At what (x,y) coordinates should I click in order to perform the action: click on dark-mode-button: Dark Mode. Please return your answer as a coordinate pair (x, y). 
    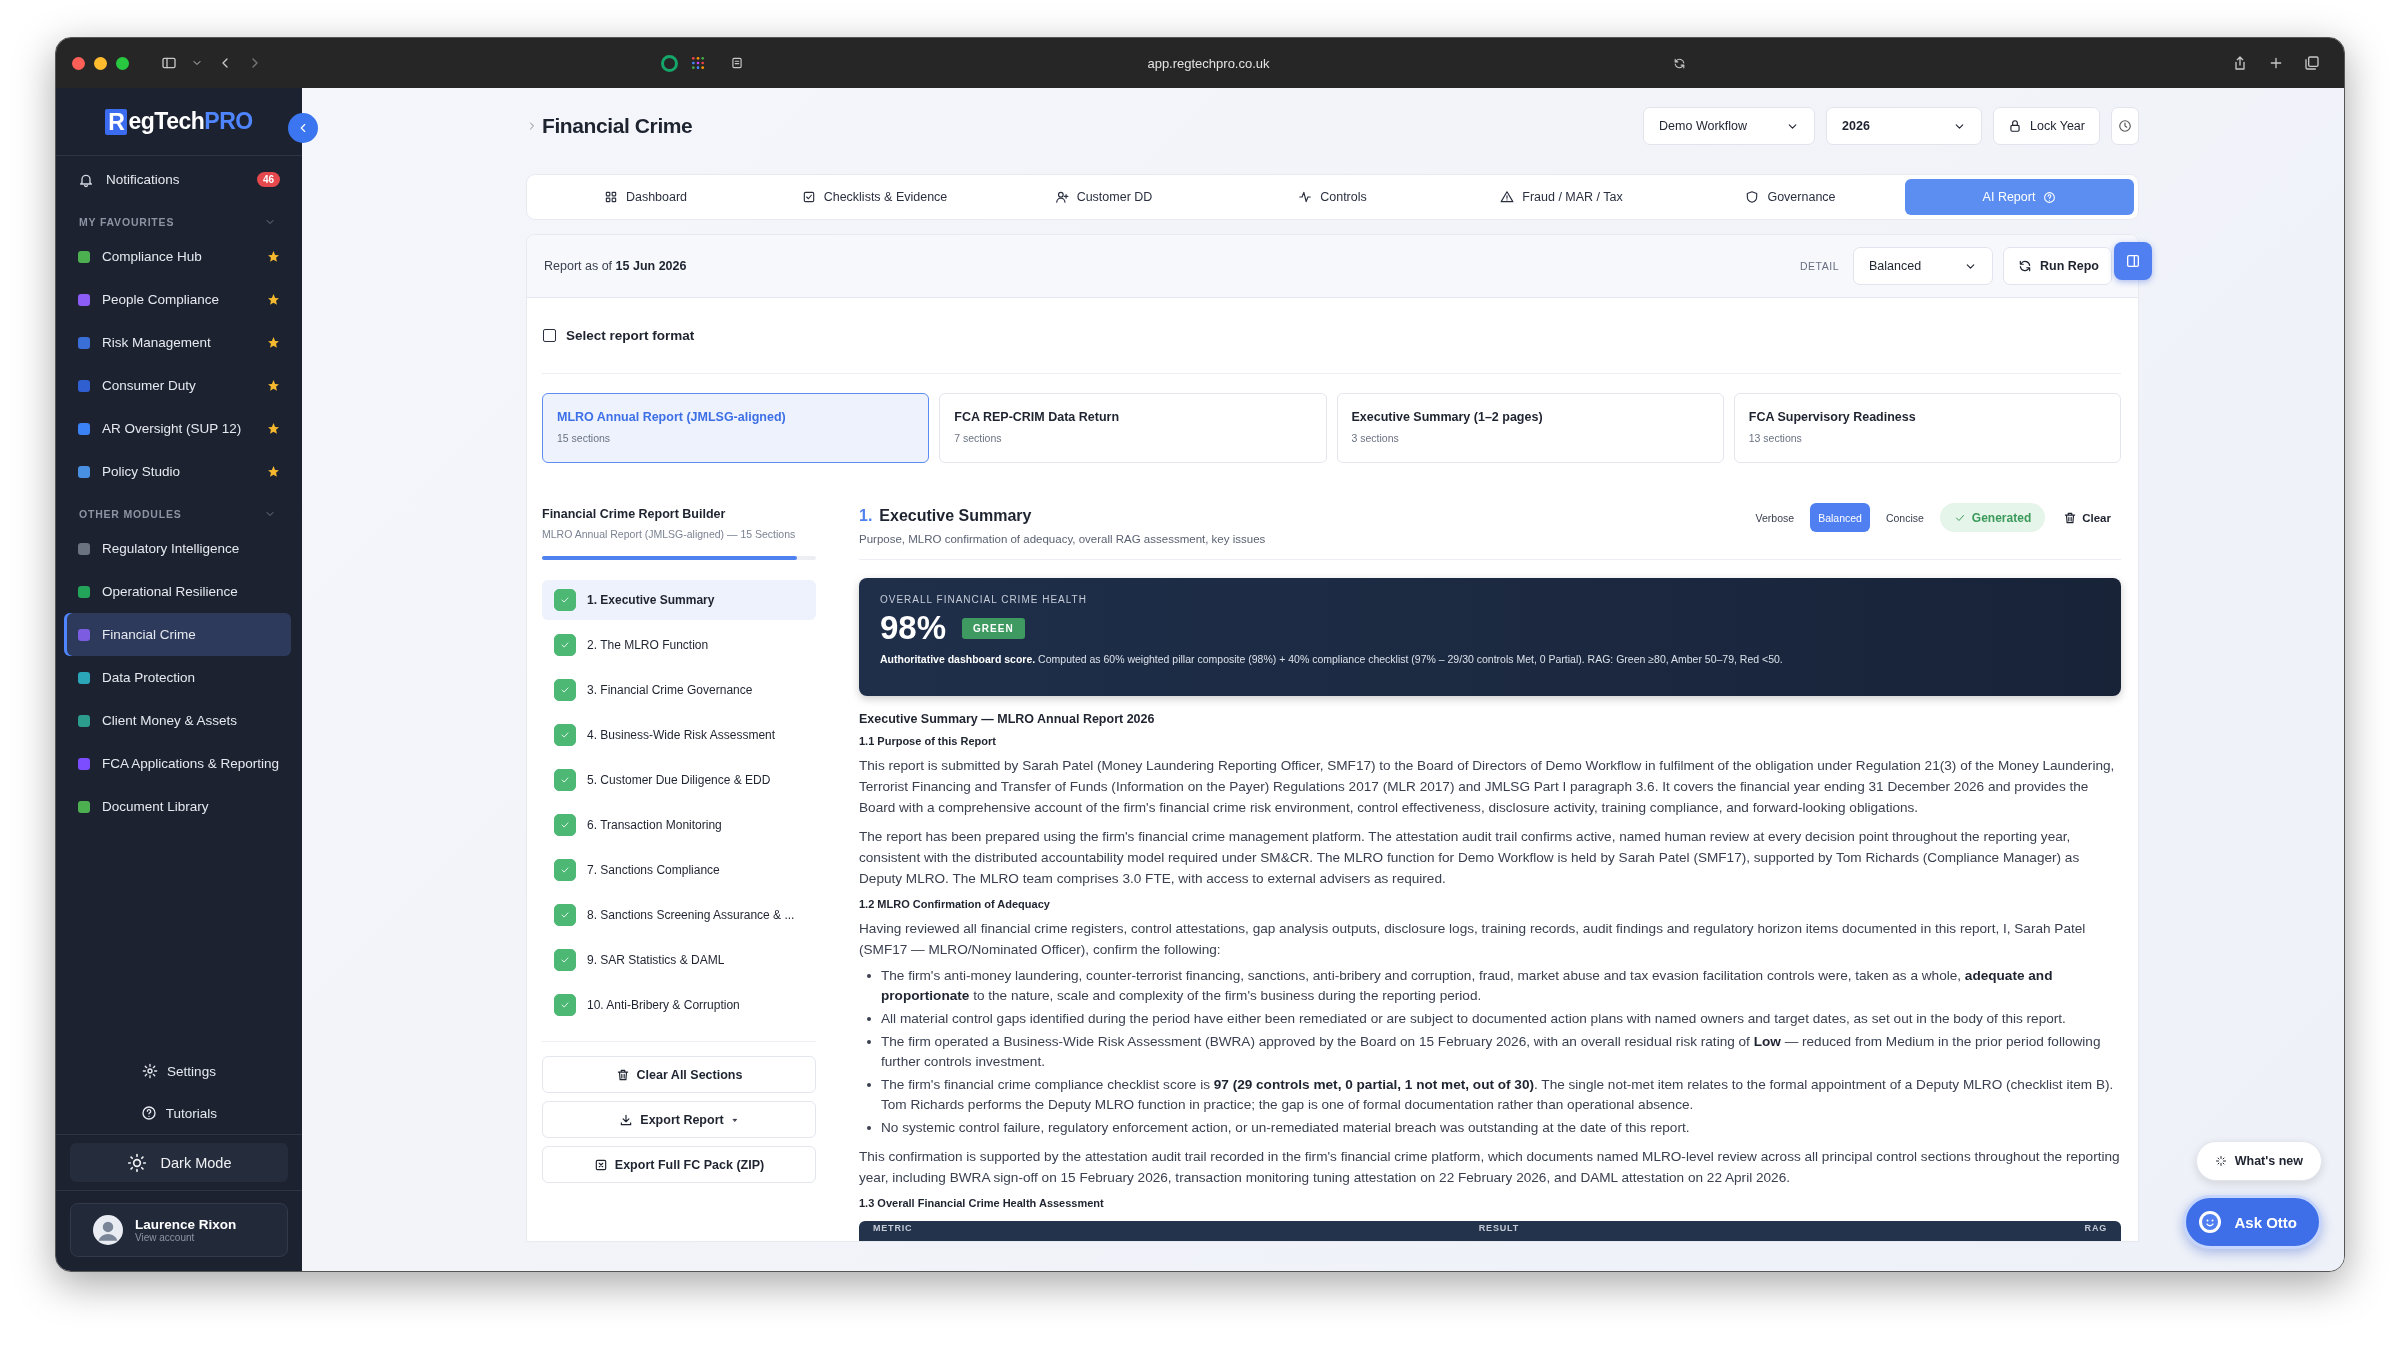
    Looking at the image, I should click on (179, 1162).